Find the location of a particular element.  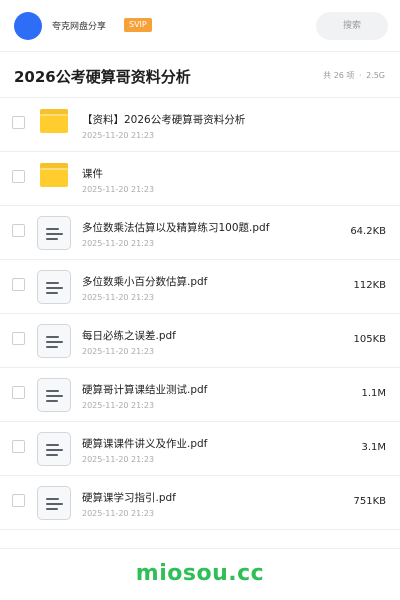

list-item: 【资料】2026公考硬算哥资料分析 2025-11-20 21:23 is located at coordinates (200, 125).